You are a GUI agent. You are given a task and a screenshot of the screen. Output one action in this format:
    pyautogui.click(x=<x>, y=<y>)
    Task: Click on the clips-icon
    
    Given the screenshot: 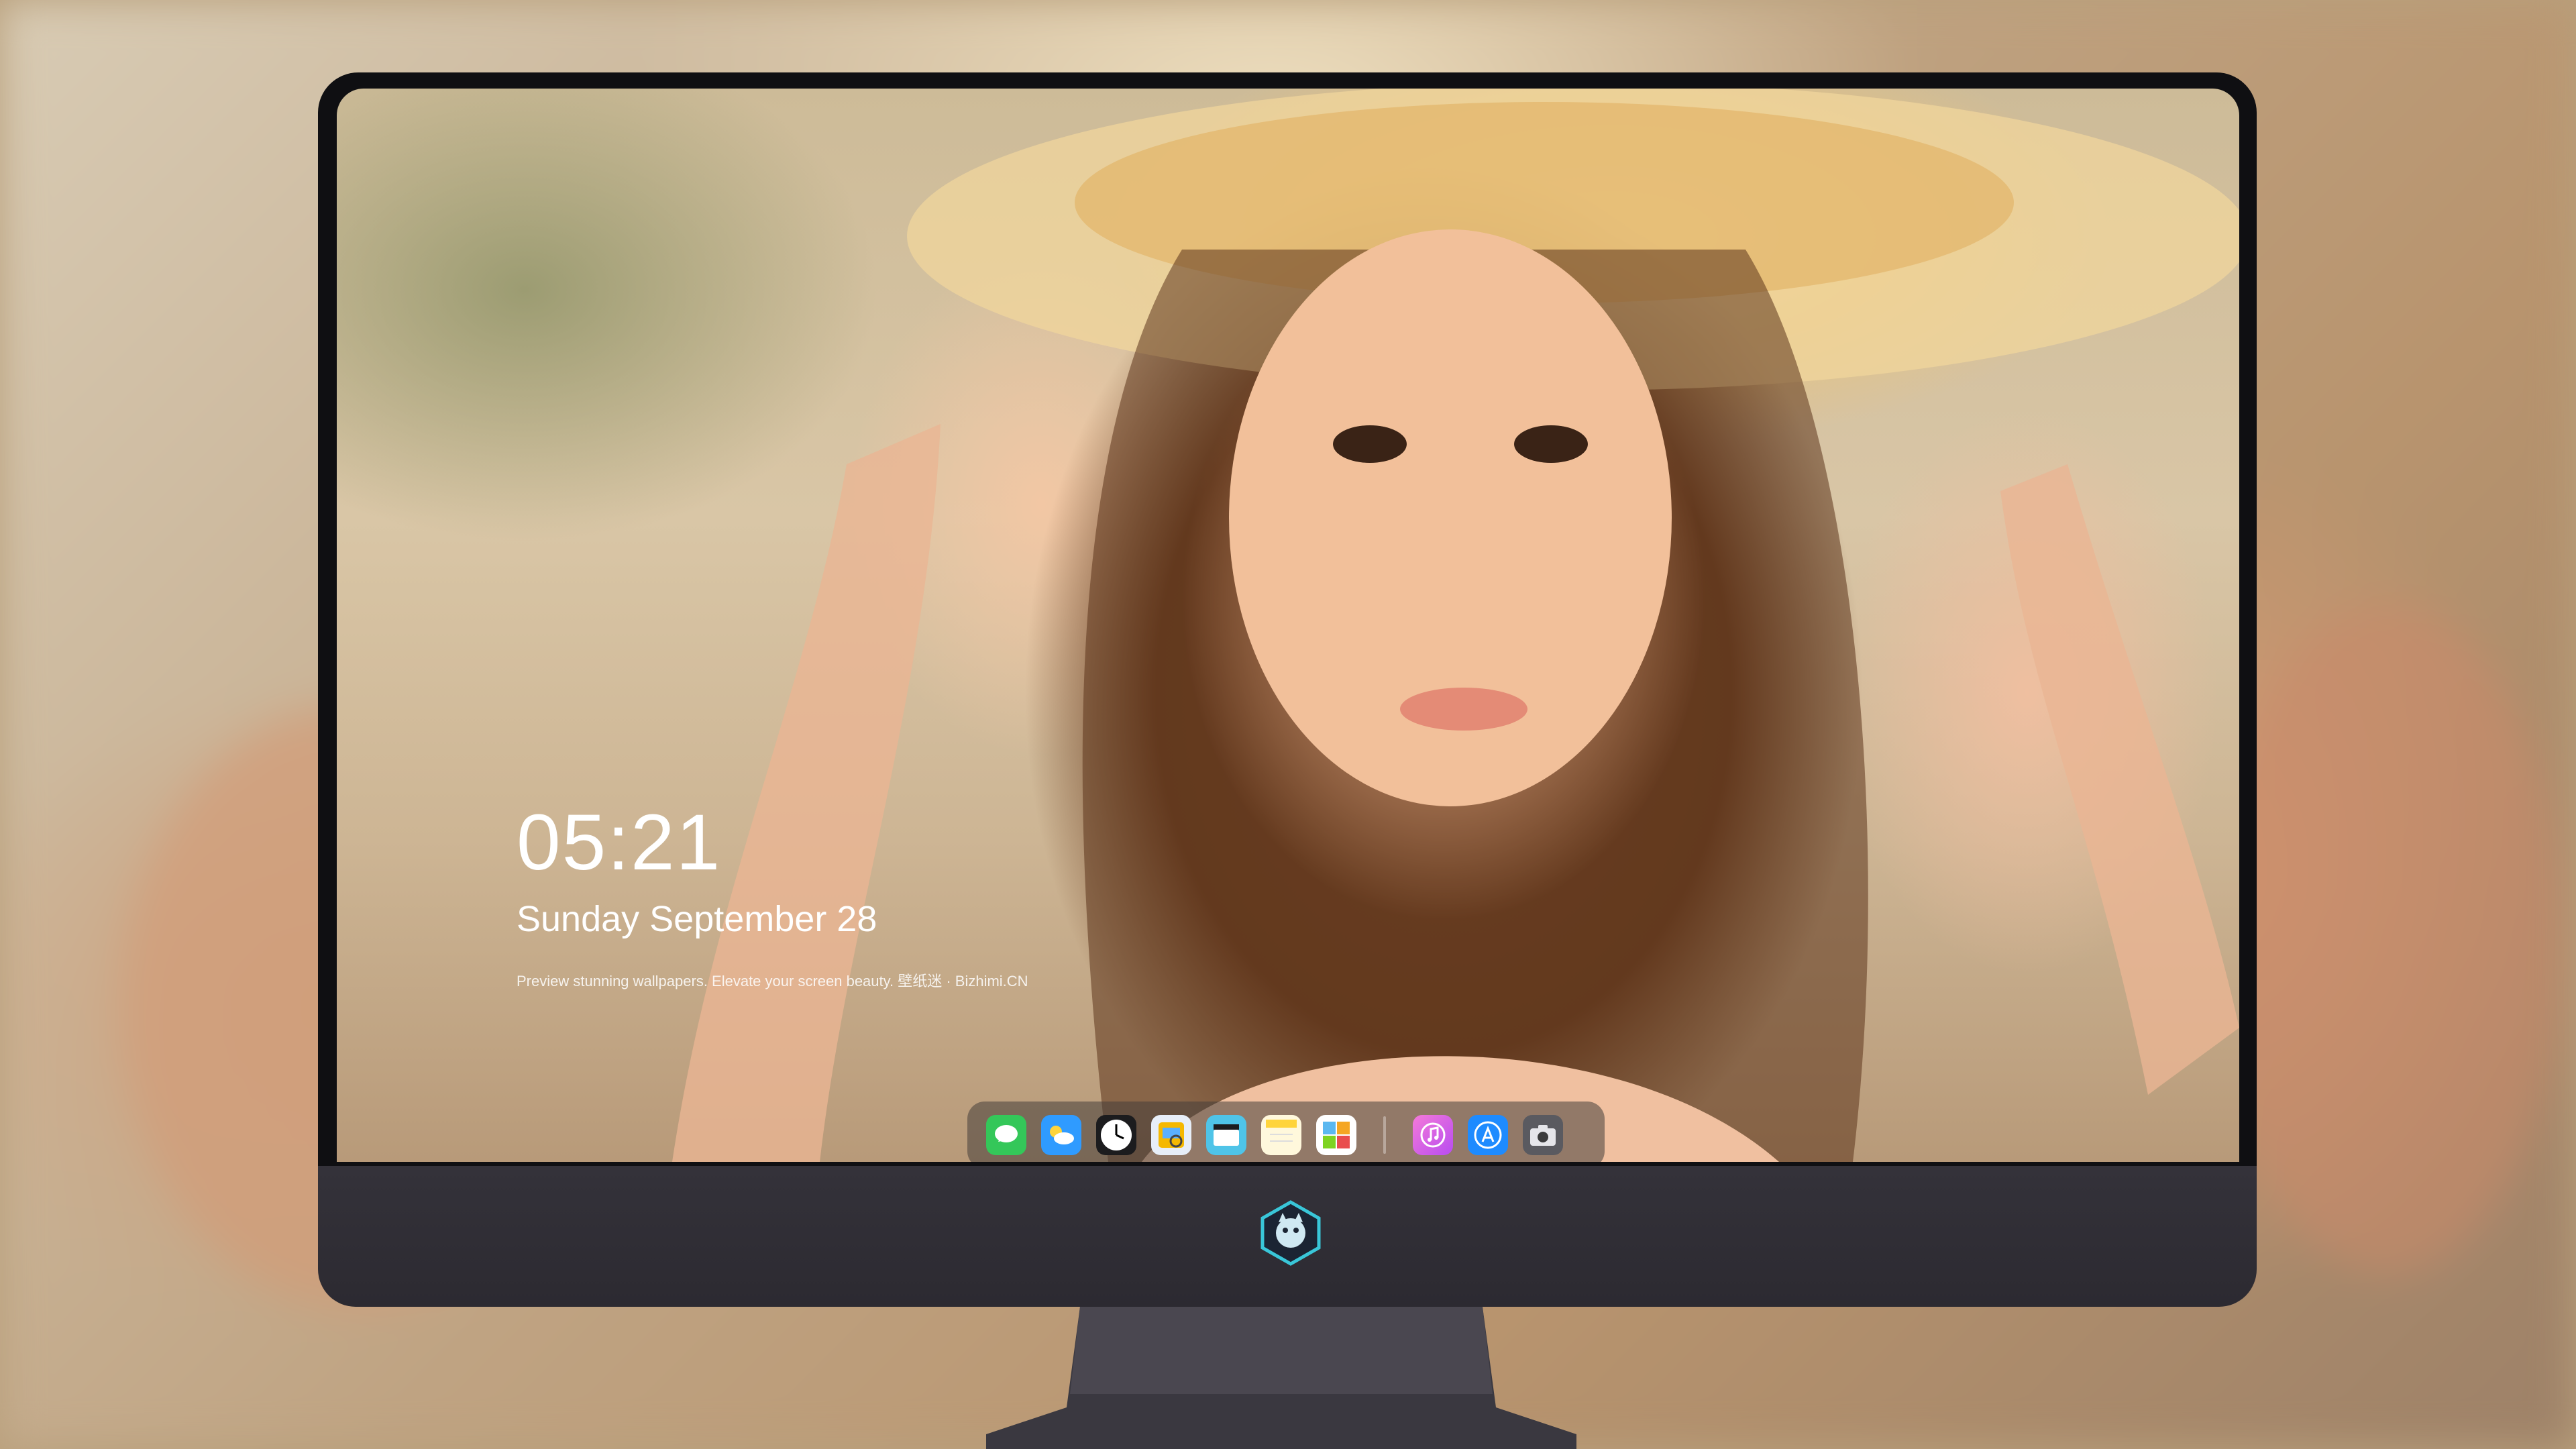 What is the action you would take?
    pyautogui.click(x=1226, y=1135)
    